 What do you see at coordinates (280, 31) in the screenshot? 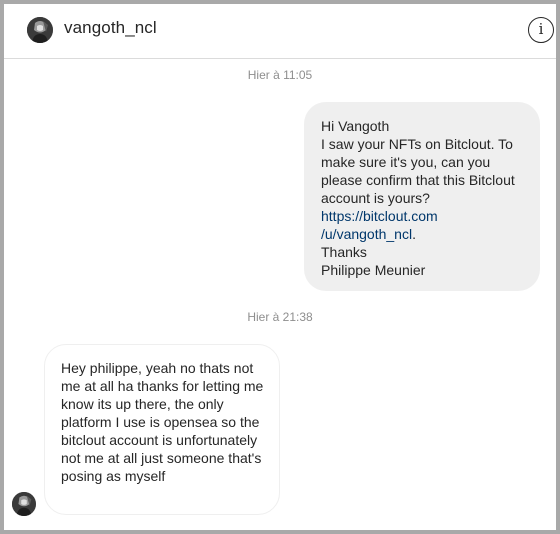
I see `conversation-header: vangoth_ncl i` at bounding box center [280, 31].